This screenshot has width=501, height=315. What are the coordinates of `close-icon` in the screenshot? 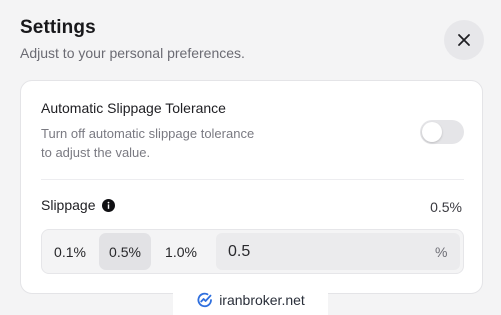 It's located at (464, 40).